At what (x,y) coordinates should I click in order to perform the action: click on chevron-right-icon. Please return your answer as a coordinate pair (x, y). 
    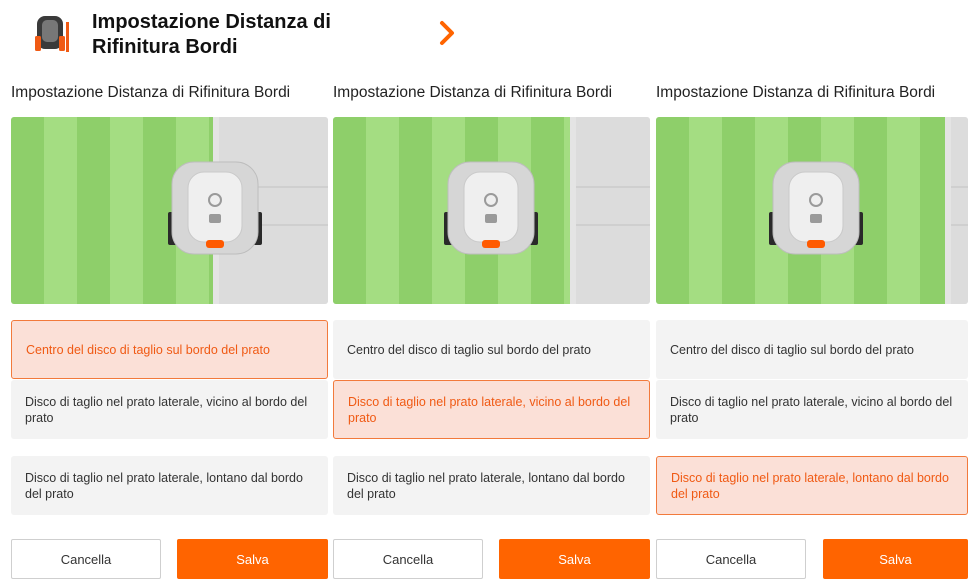
    Looking at the image, I should click on (447, 33).